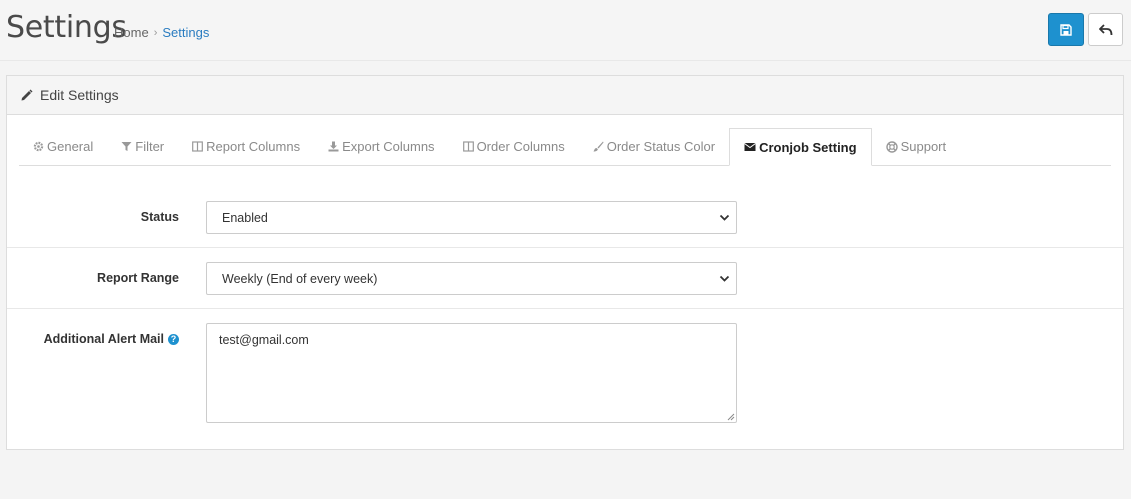  What do you see at coordinates (471, 217) in the screenshot?
I see `status-select: Enabled` at bounding box center [471, 217].